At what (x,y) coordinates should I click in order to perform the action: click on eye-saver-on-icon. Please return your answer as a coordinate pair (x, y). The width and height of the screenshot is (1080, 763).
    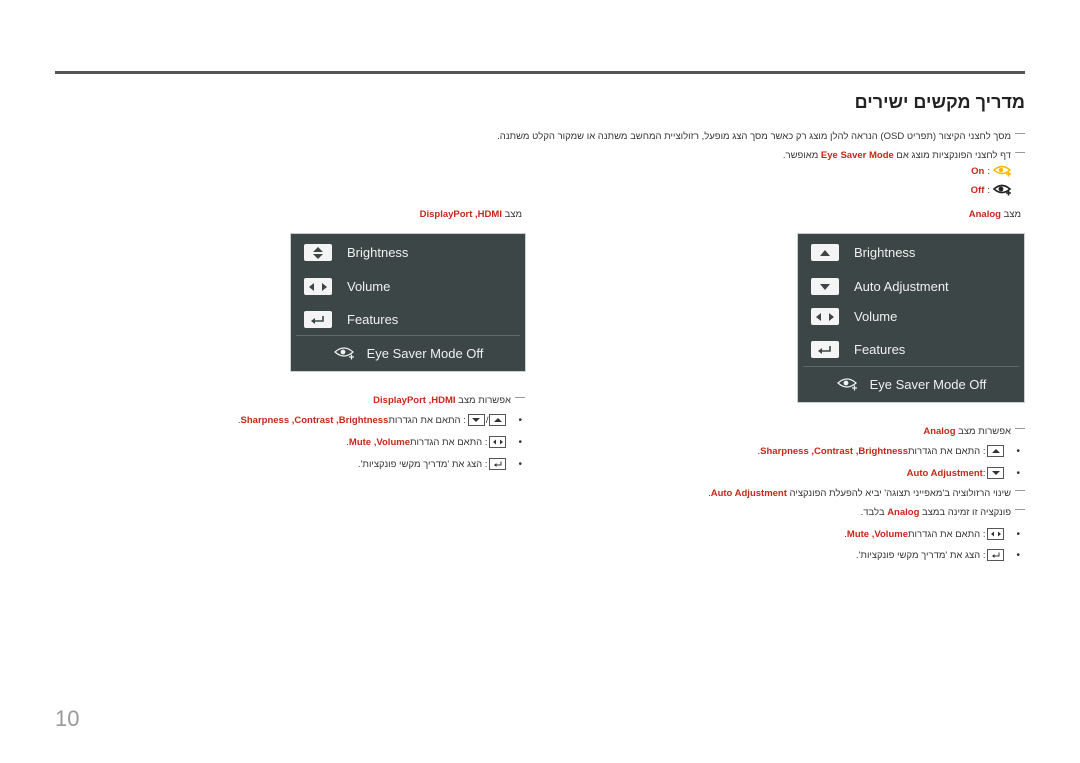
    Looking at the image, I should click on (1002, 171).